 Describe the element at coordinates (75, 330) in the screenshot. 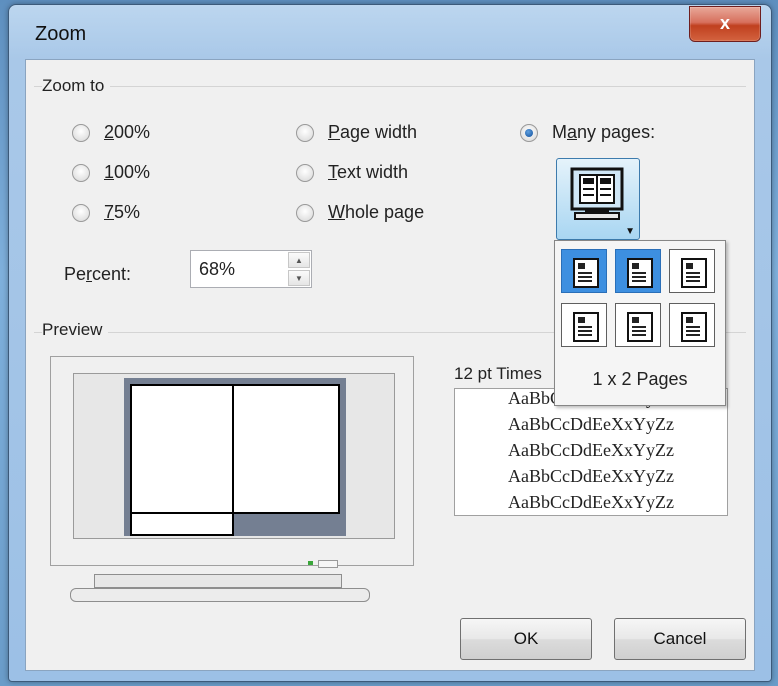

I see `preview-label: Preview` at that location.